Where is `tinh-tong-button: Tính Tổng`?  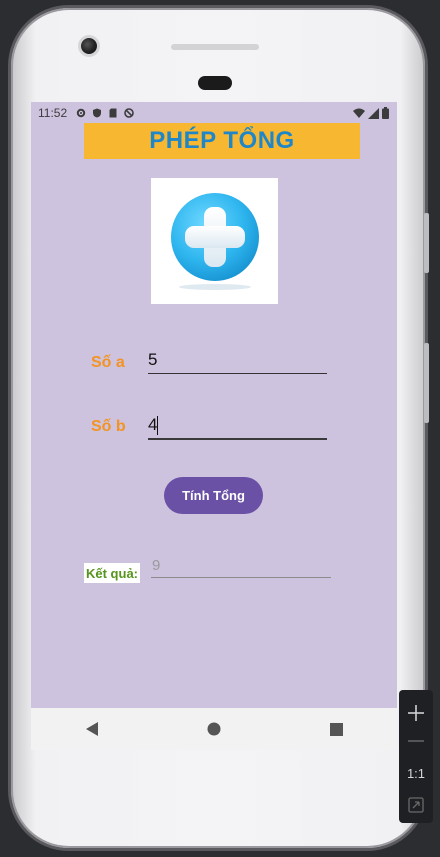
tinh-tong-button: Tính Tổng is located at coordinates (213, 495).